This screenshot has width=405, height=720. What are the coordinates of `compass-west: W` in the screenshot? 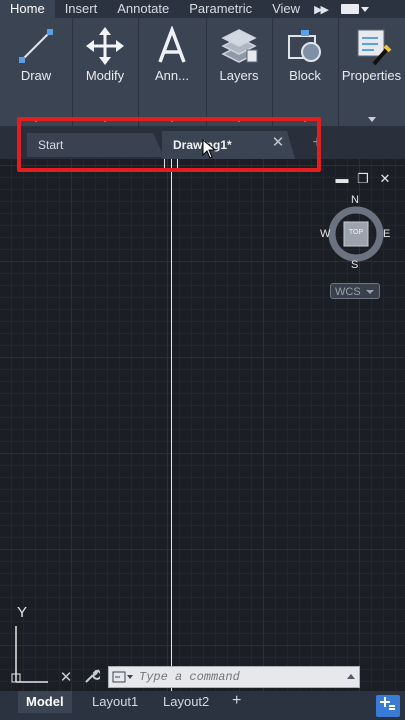 It's located at (325, 234).